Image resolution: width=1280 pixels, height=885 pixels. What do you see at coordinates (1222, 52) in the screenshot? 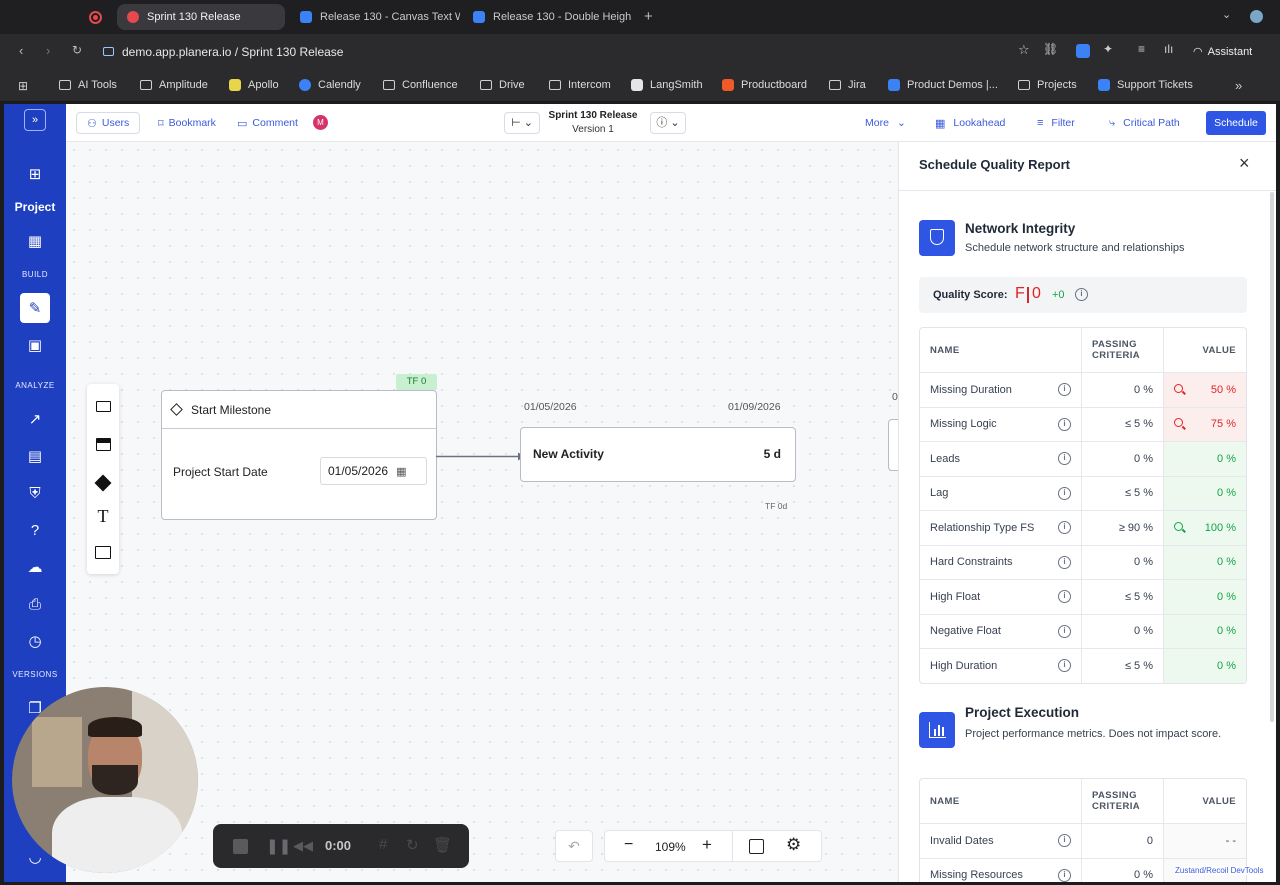
I see `assistant-button: ◠ Assistant` at bounding box center [1222, 52].